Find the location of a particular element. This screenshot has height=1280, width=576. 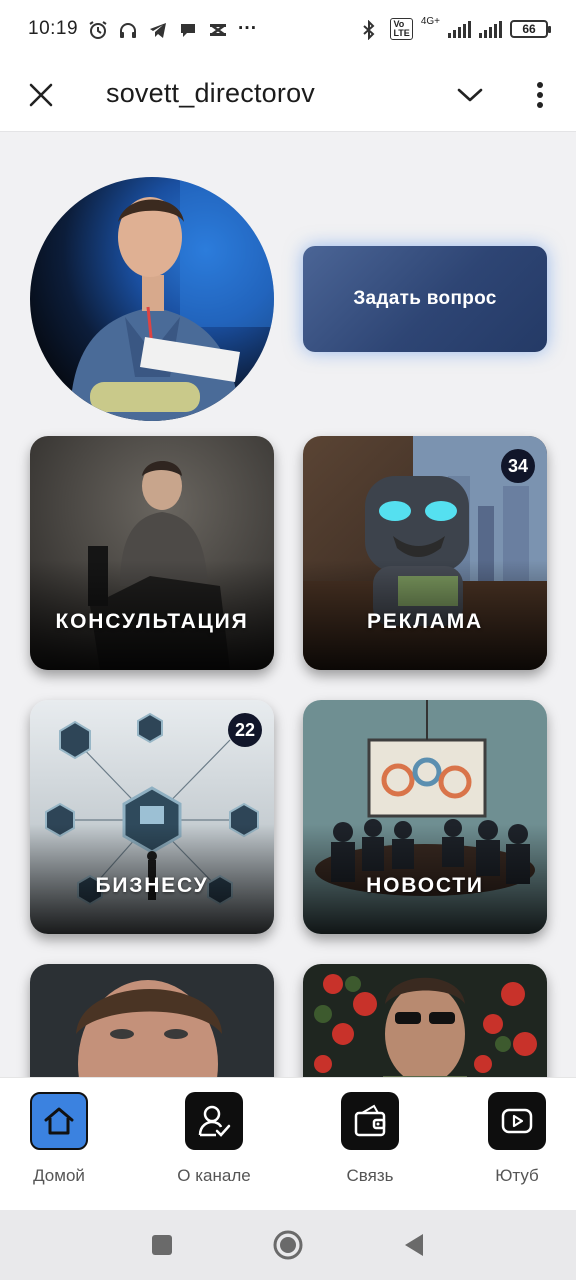

nav-home: Домой is located at coordinates (59, 1139).